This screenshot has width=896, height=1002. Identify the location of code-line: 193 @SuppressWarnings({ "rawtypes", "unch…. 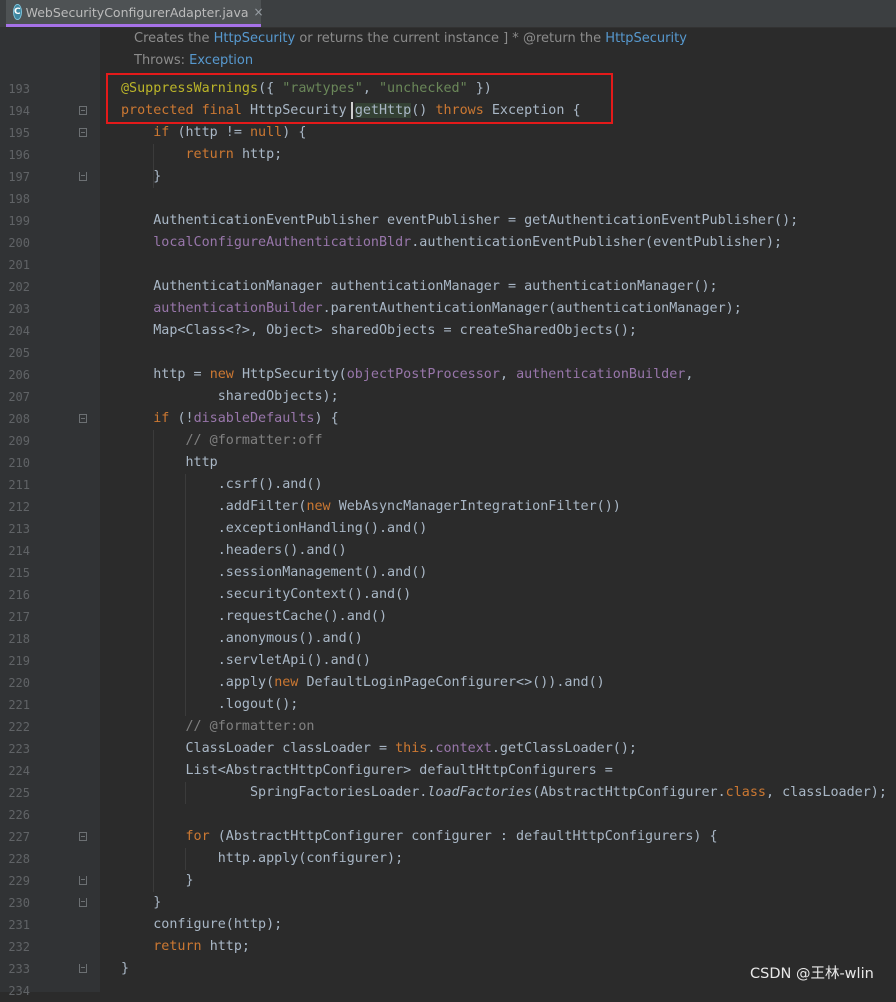
(448, 89).